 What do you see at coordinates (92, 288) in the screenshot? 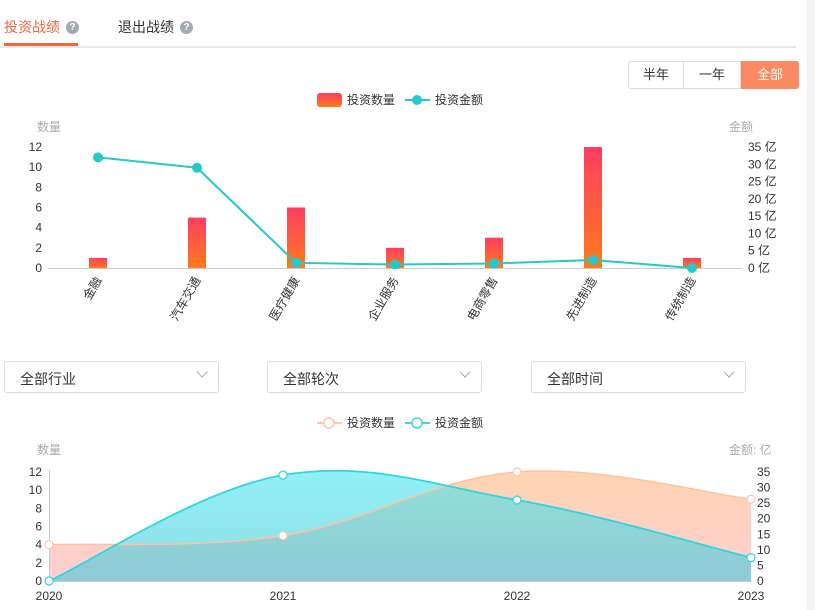
I see `category-label: 金融` at bounding box center [92, 288].